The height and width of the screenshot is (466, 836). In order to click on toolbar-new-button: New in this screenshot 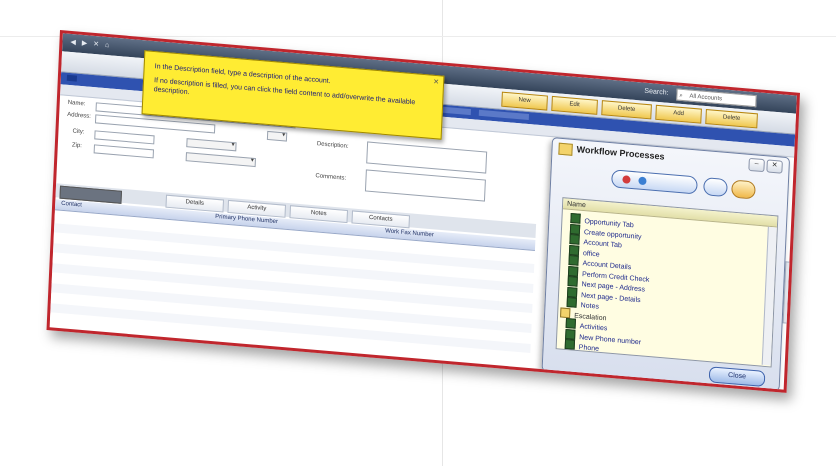, I will do `click(524, 101)`.